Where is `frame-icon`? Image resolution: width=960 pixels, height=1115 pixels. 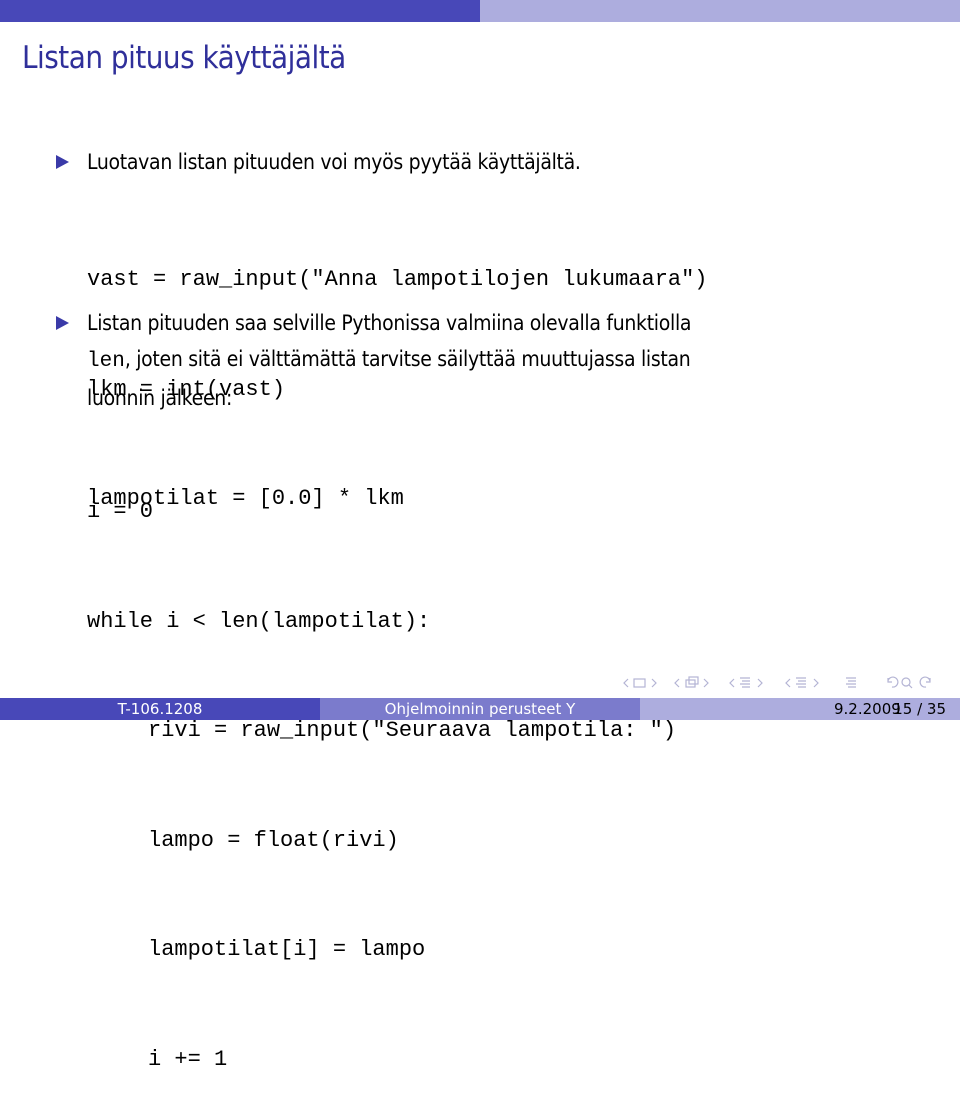 frame-icon is located at coordinates (639, 683).